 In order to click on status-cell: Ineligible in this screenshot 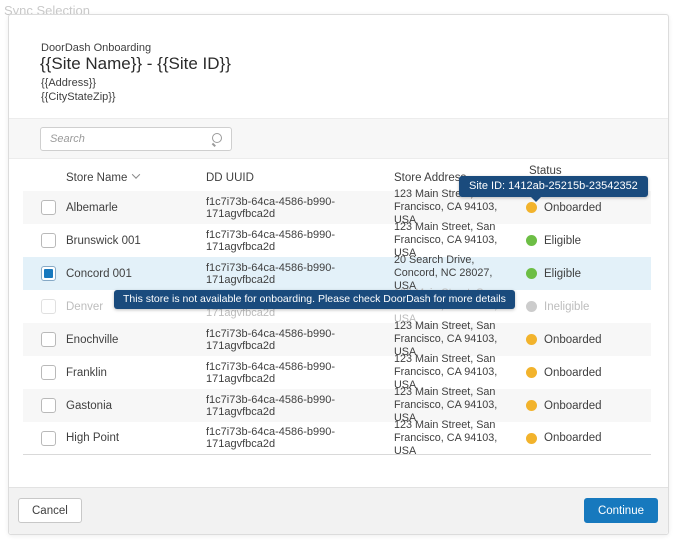, I will do `click(582, 307)`.